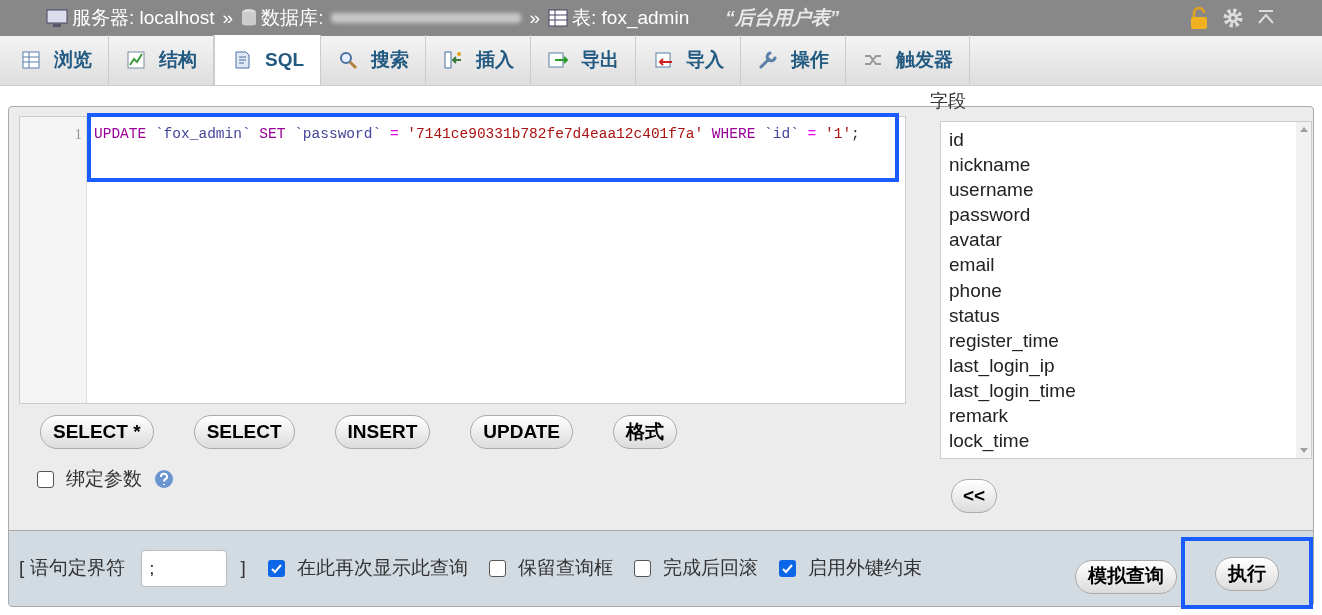 Image resolution: width=1322 pixels, height=615 pixels. What do you see at coordinates (521, 432) in the screenshot?
I see `query-button: UPDATE` at bounding box center [521, 432].